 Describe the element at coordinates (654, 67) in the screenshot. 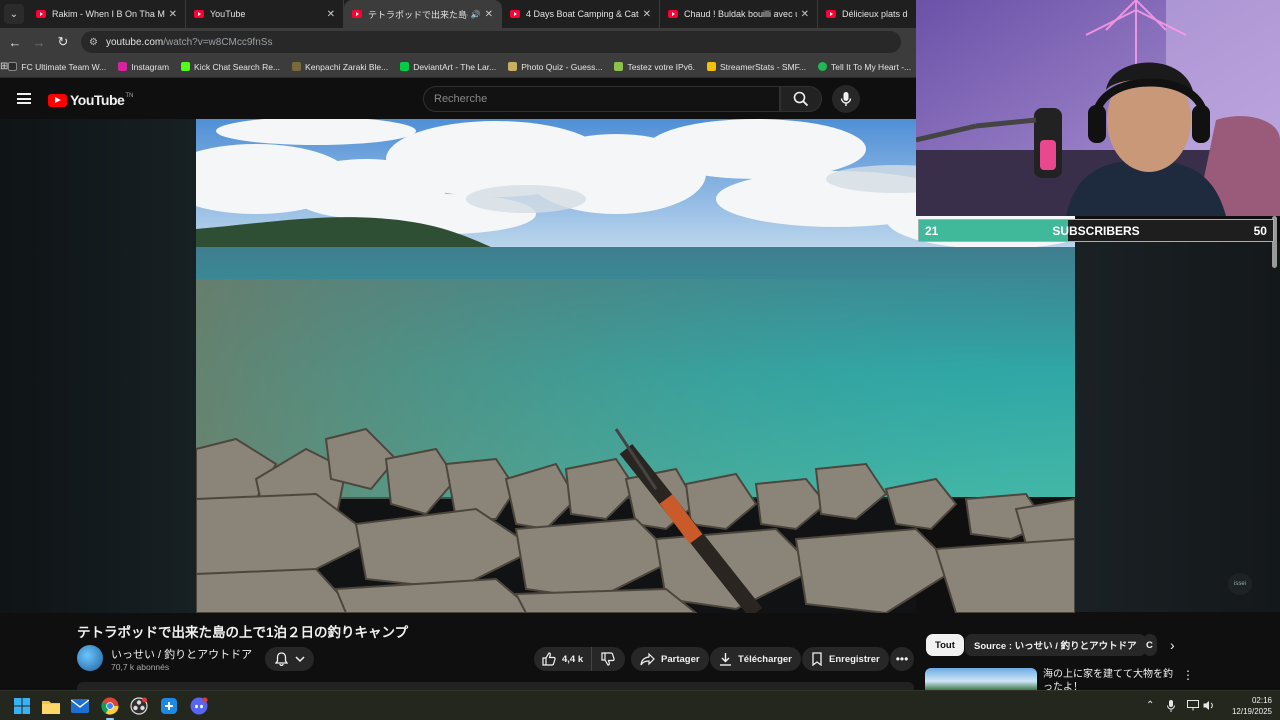

I see `bookmark-item: Testez votre IPv6.` at that location.